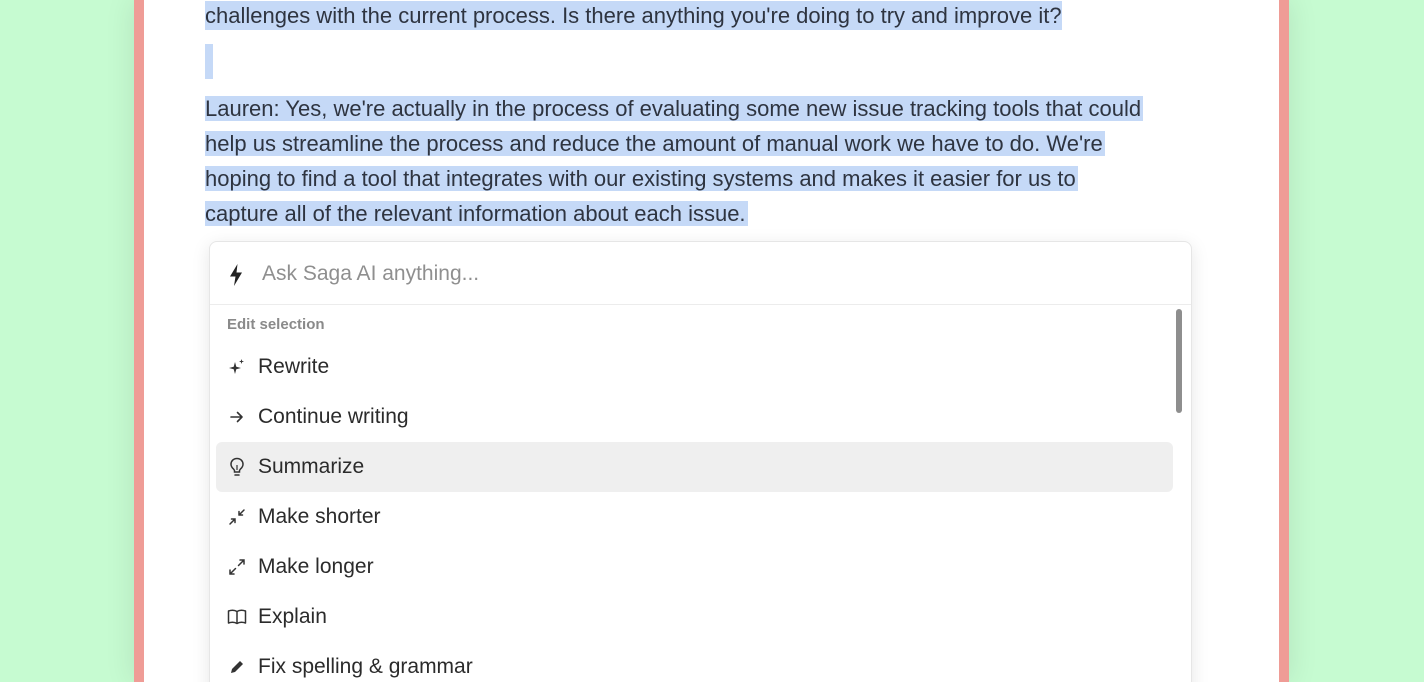 The width and height of the screenshot is (1424, 682). What do you see at coordinates (694, 517) in the screenshot?
I see `menu-item-make-shorter: Make shorter` at bounding box center [694, 517].